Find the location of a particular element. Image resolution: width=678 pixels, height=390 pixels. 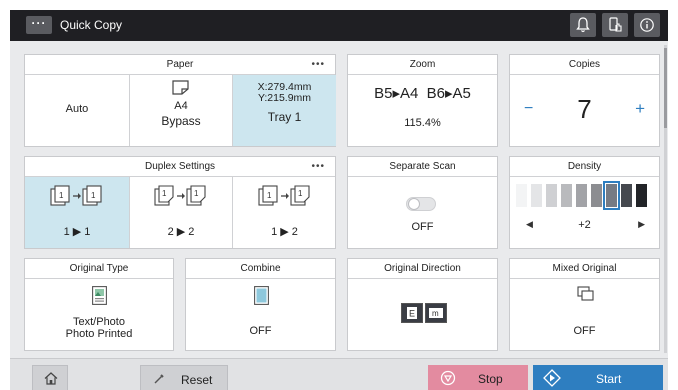

paper-panel-header: Paper ••• is located at coordinates (180, 65).